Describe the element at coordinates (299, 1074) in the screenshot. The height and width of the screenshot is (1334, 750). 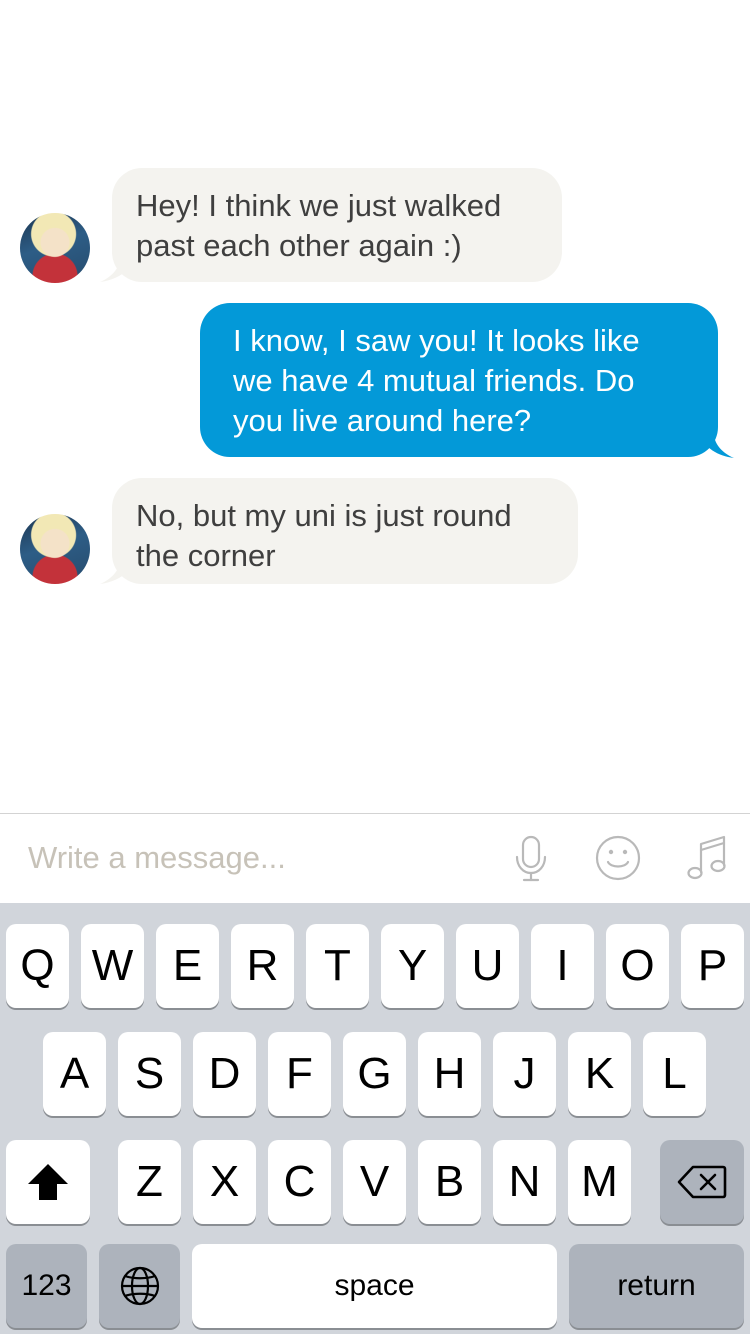
I see `key-f: F` at that location.